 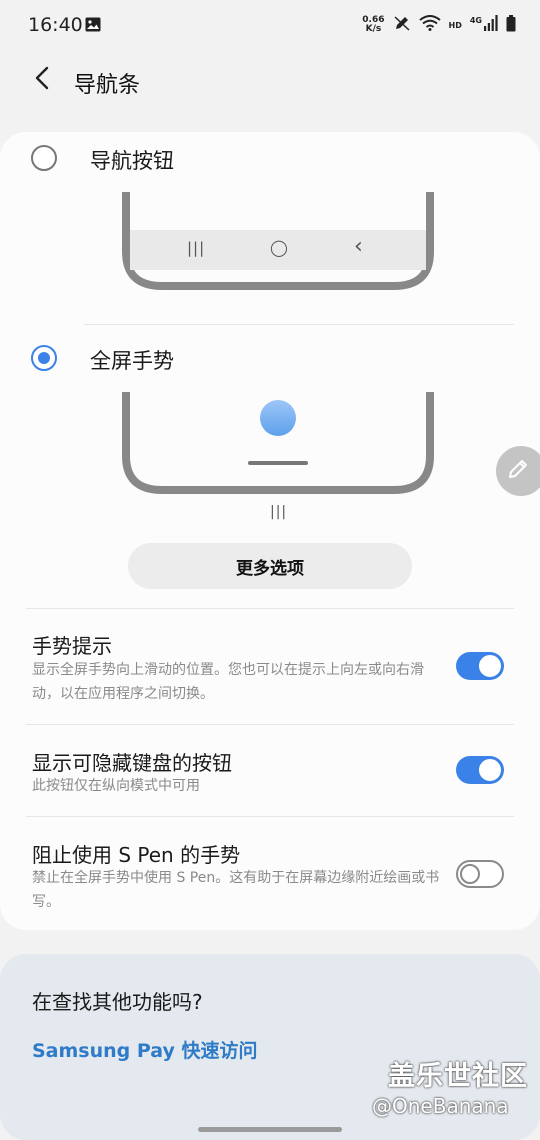 I want to click on pen-detached-icon, so click(x=402, y=25).